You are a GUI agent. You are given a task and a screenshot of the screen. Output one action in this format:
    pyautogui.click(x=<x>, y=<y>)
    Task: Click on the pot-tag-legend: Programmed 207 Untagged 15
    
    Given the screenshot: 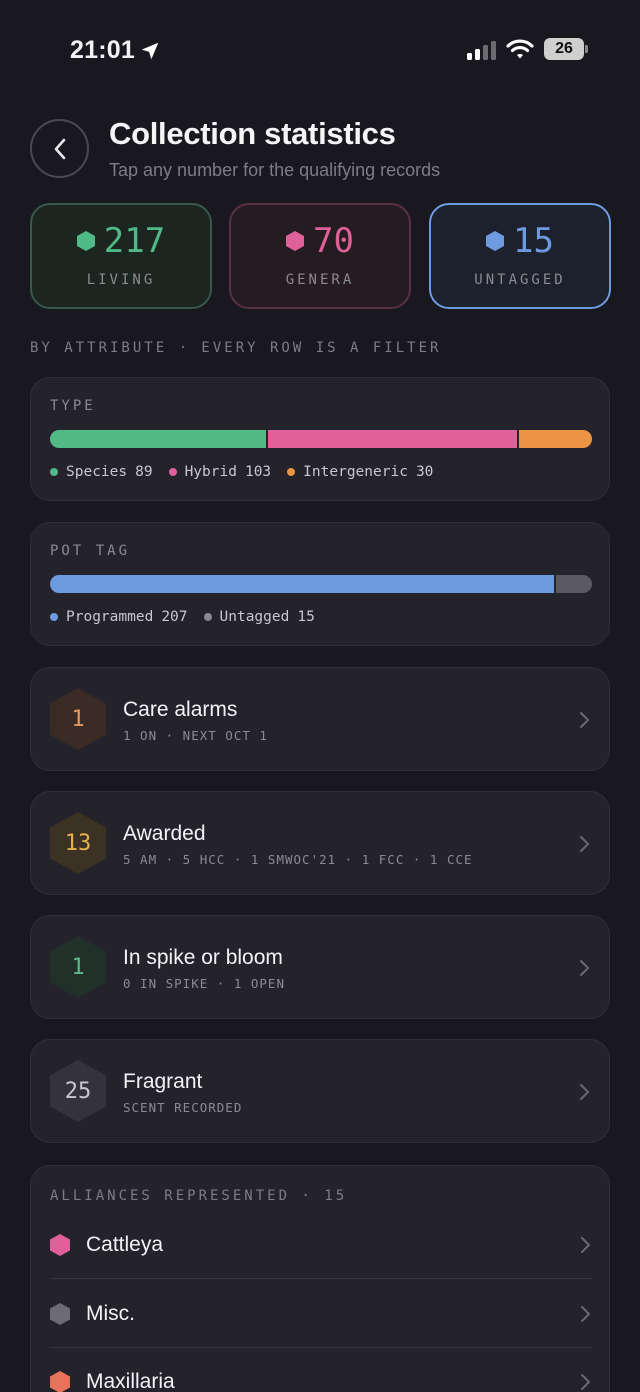 What is the action you would take?
    pyautogui.click(x=182, y=617)
    